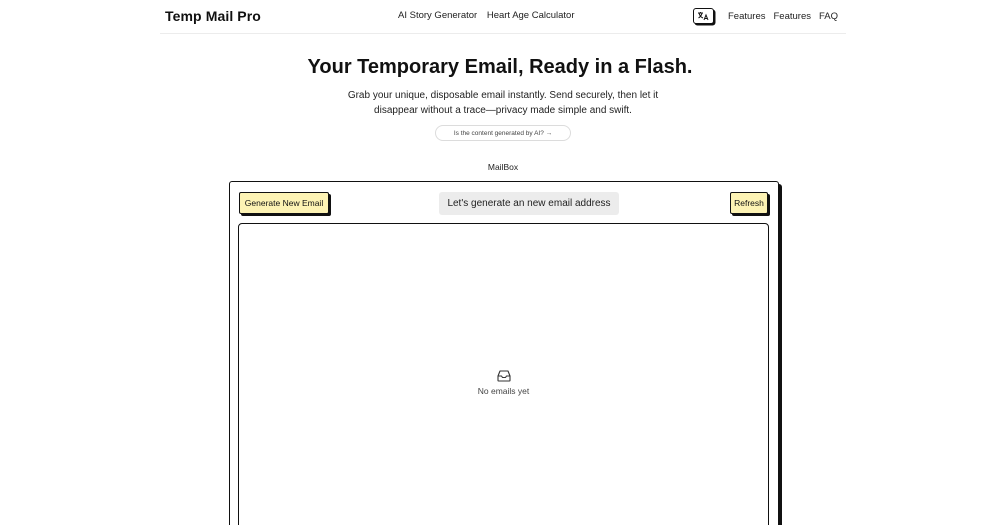 This screenshot has width=1000, height=525. I want to click on nav-center-links: AI Story Generator Heart Age Calculator, so click(490, 15).